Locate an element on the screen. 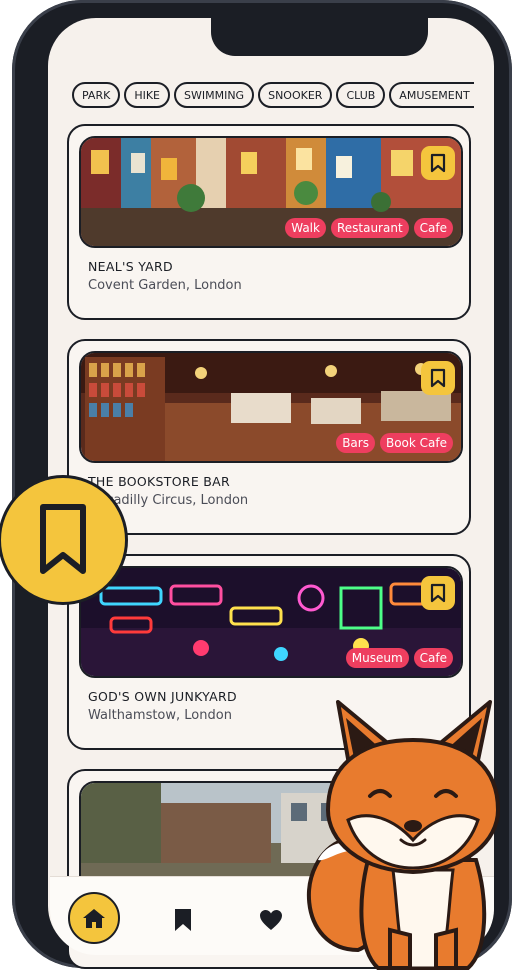  tag-list: Museum Cafe is located at coordinates (399, 658).